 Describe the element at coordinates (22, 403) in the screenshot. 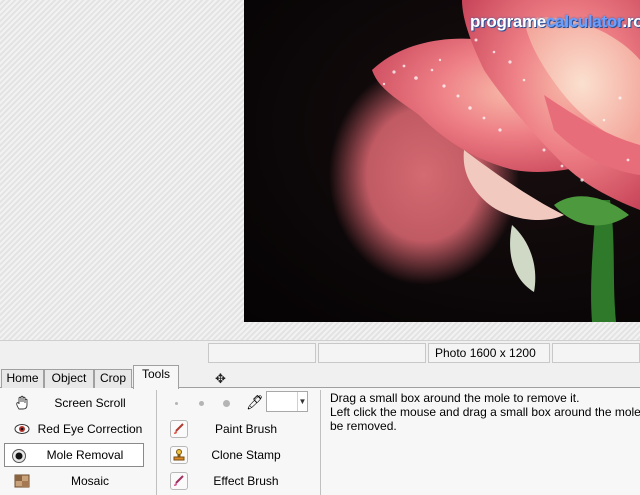

I see `hand-icon` at that location.